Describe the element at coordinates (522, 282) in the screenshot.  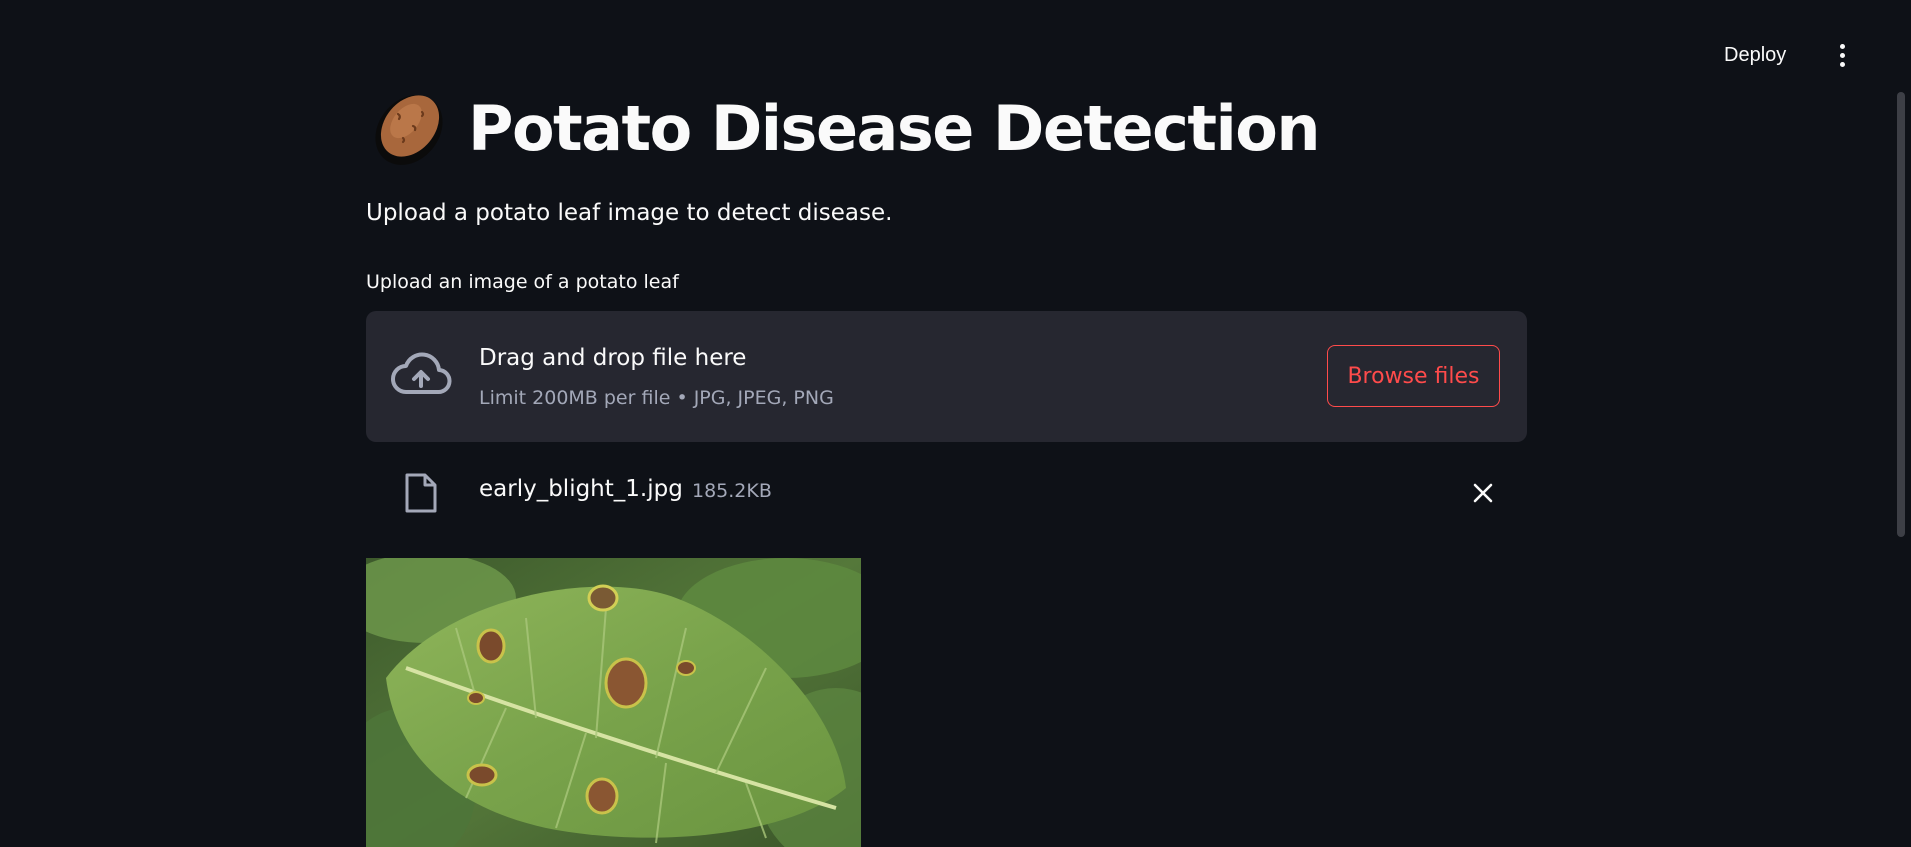
I see `file-uploader-label: Upload an image of a potato leaf` at that location.